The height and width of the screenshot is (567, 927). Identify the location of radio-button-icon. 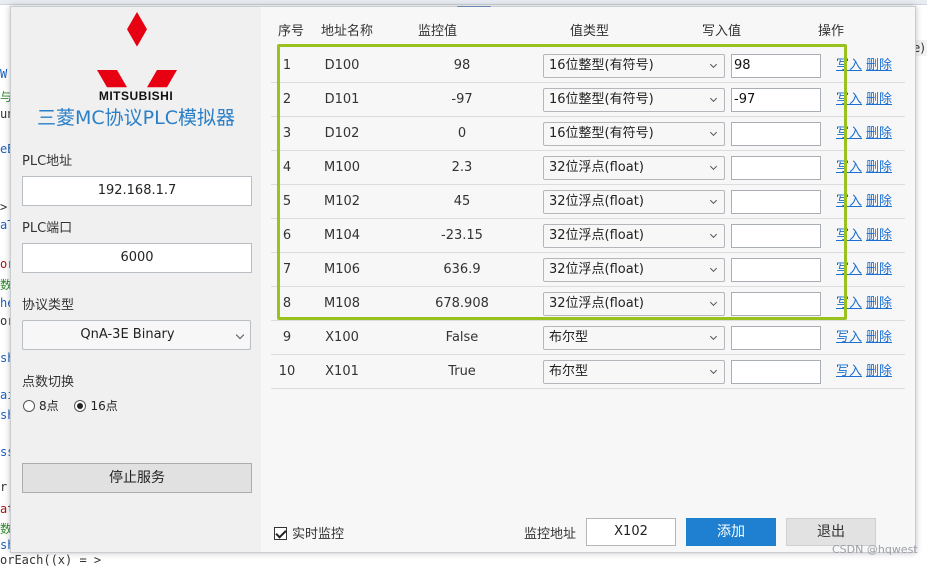
(29, 406).